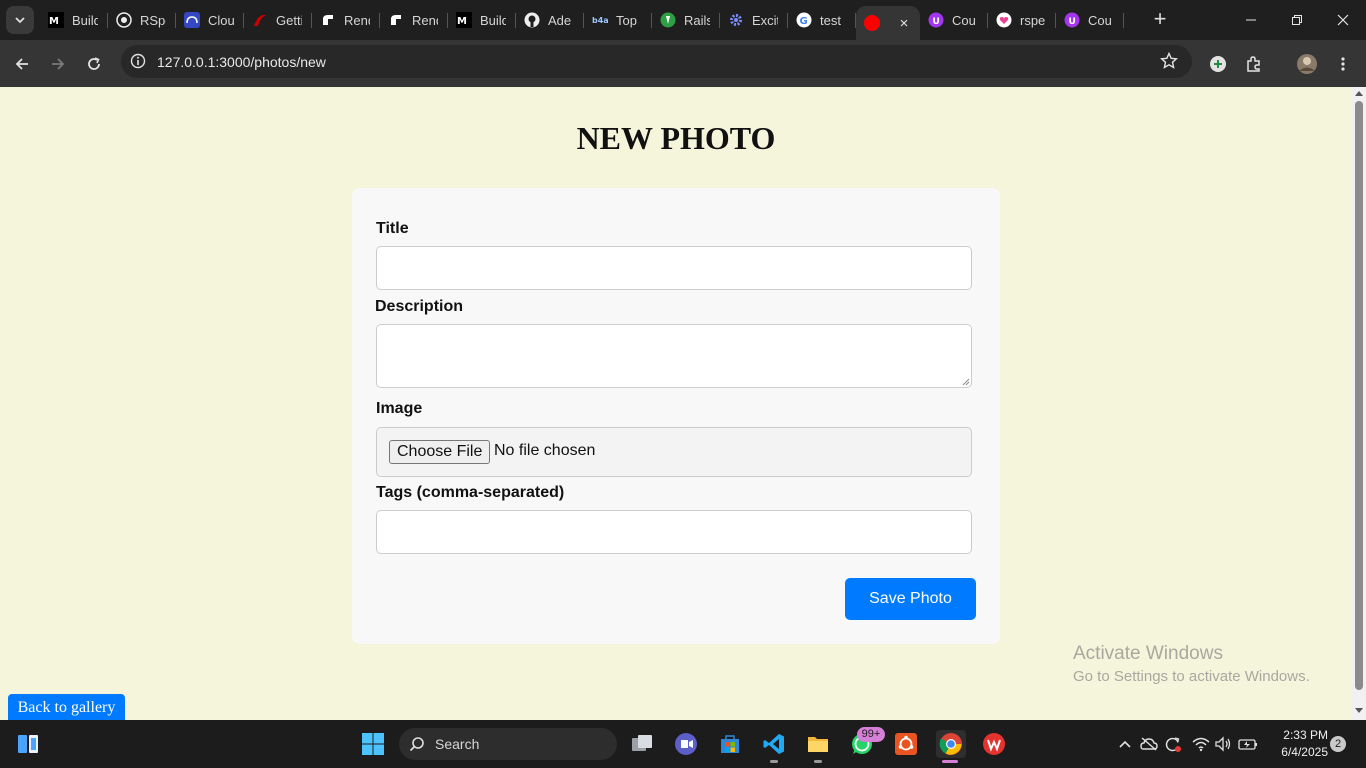 Image resolution: width=1366 pixels, height=768 pixels. I want to click on browser-tab: RSpec, so click(142, 20).